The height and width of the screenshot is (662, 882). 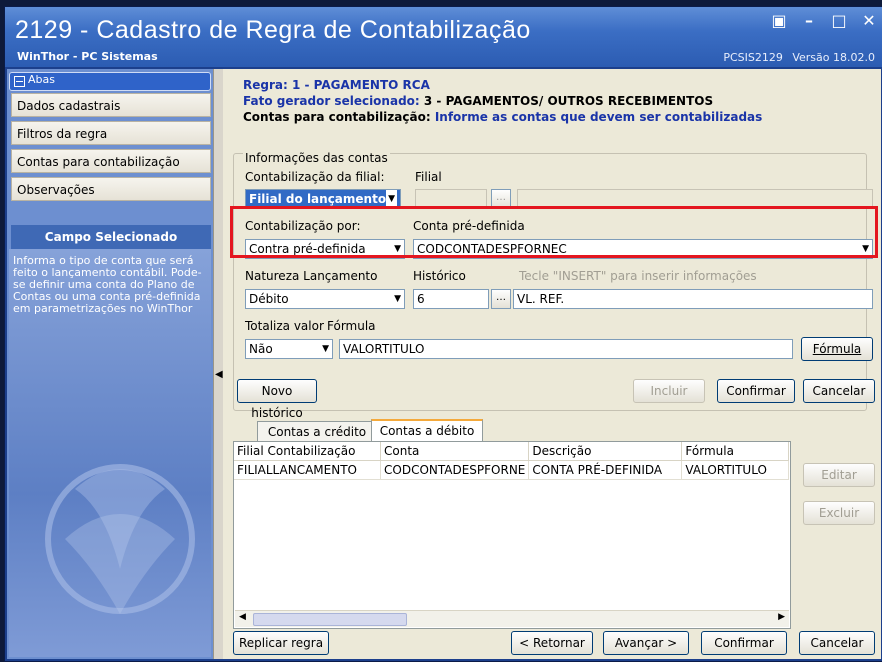 What do you see at coordinates (111, 105) in the screenshot?
I see `sidebar-item-dados-cadastrais: Dados cadastrais` at bounding box center [111, 105].